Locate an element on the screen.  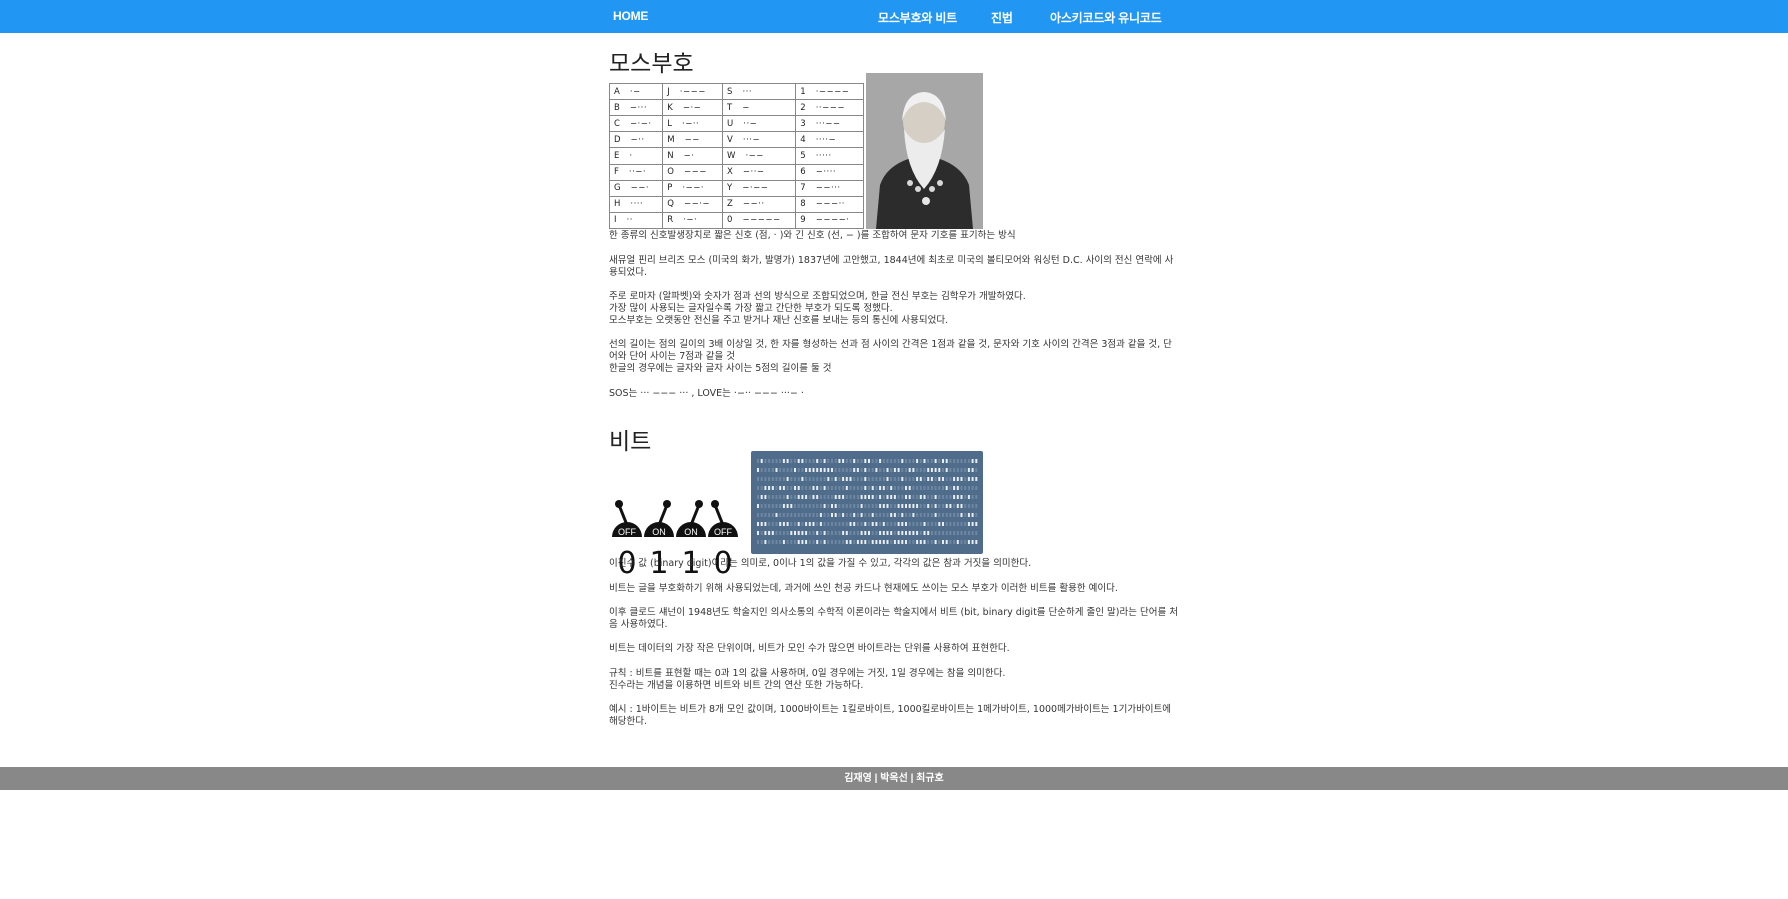
morse-table-cell: B −··· is located at coordinates (636, 108).